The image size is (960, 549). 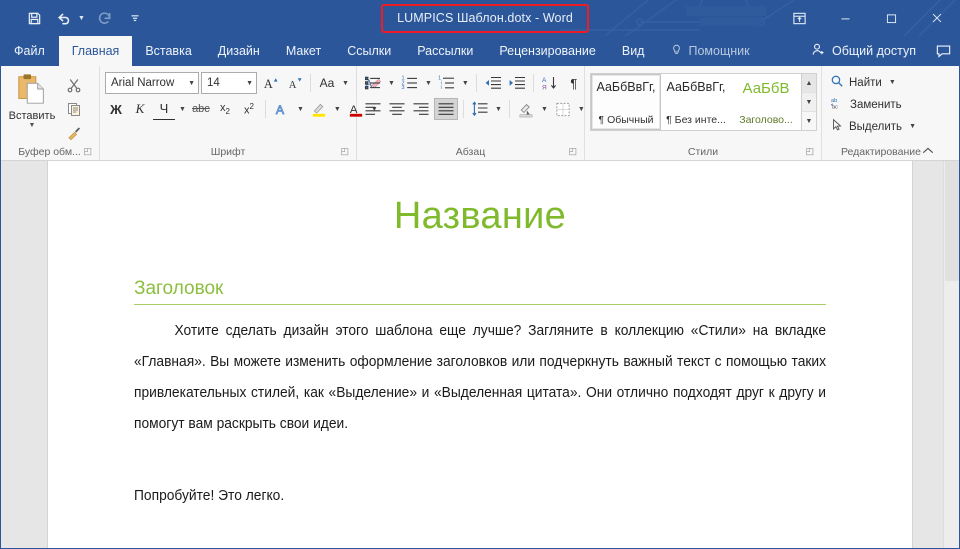 What do you see at coordinates (633, 51) in the screenshot?
I see `tab-view: Вид` at bounding box center [633, 51].